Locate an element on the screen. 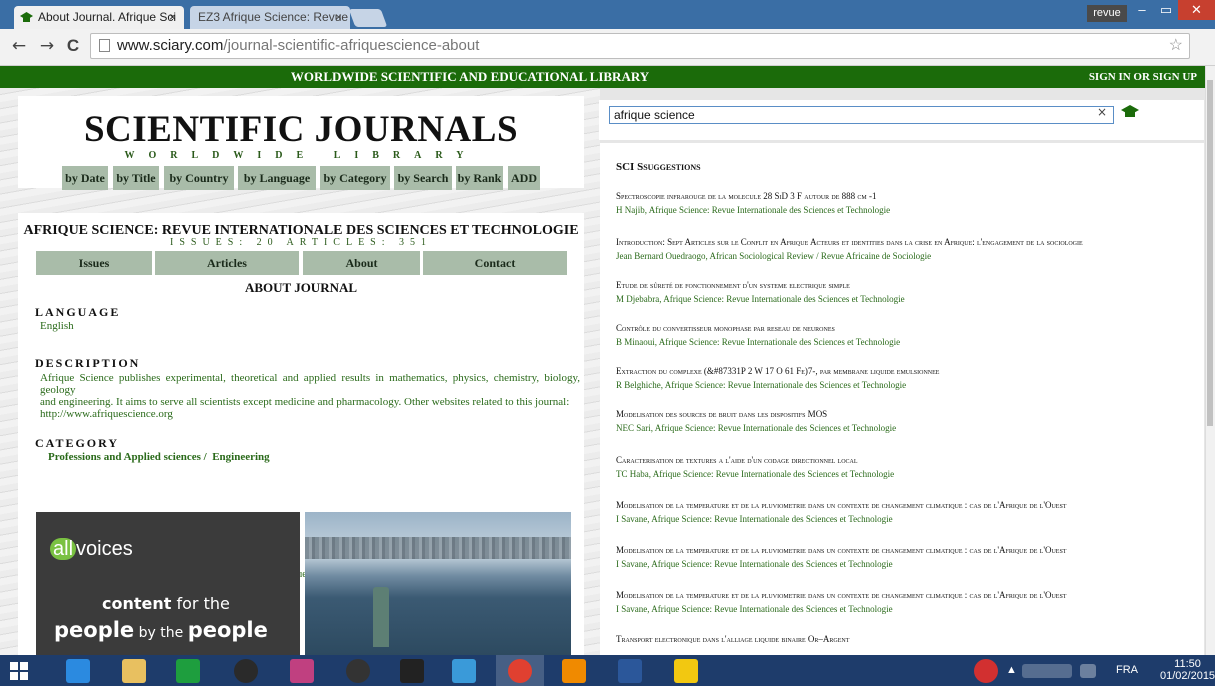 The image size is (1215, 686). onedrive-icon is located at coordinates (464, 671).